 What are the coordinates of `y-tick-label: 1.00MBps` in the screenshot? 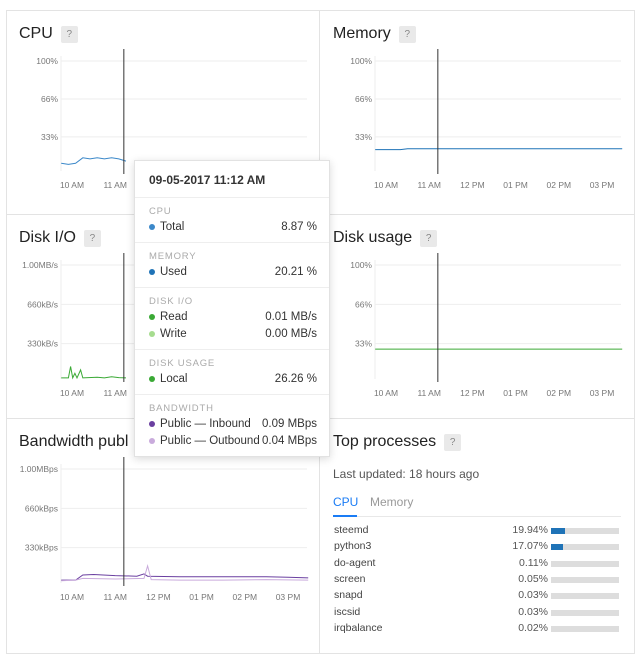 It's located at (39, 469).